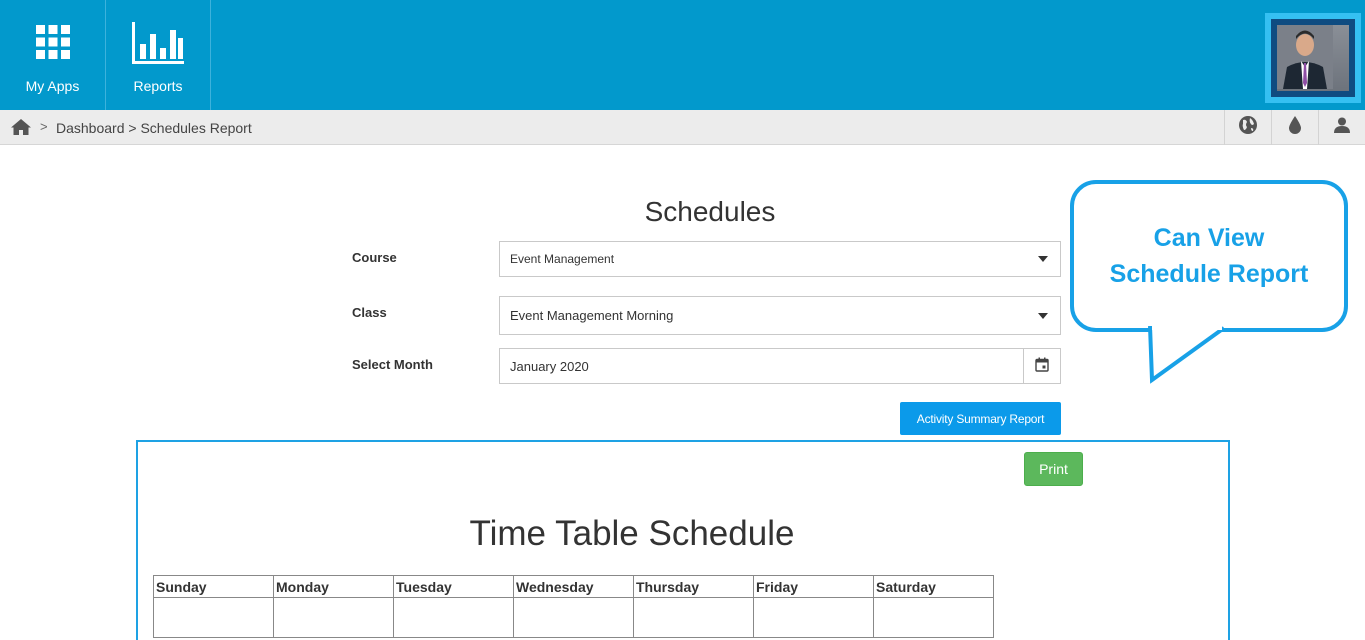 Image resolution: width=1365 pixels, height=640 pixels. I want to click on class-select: Event Management Morning, so click(780, 315).